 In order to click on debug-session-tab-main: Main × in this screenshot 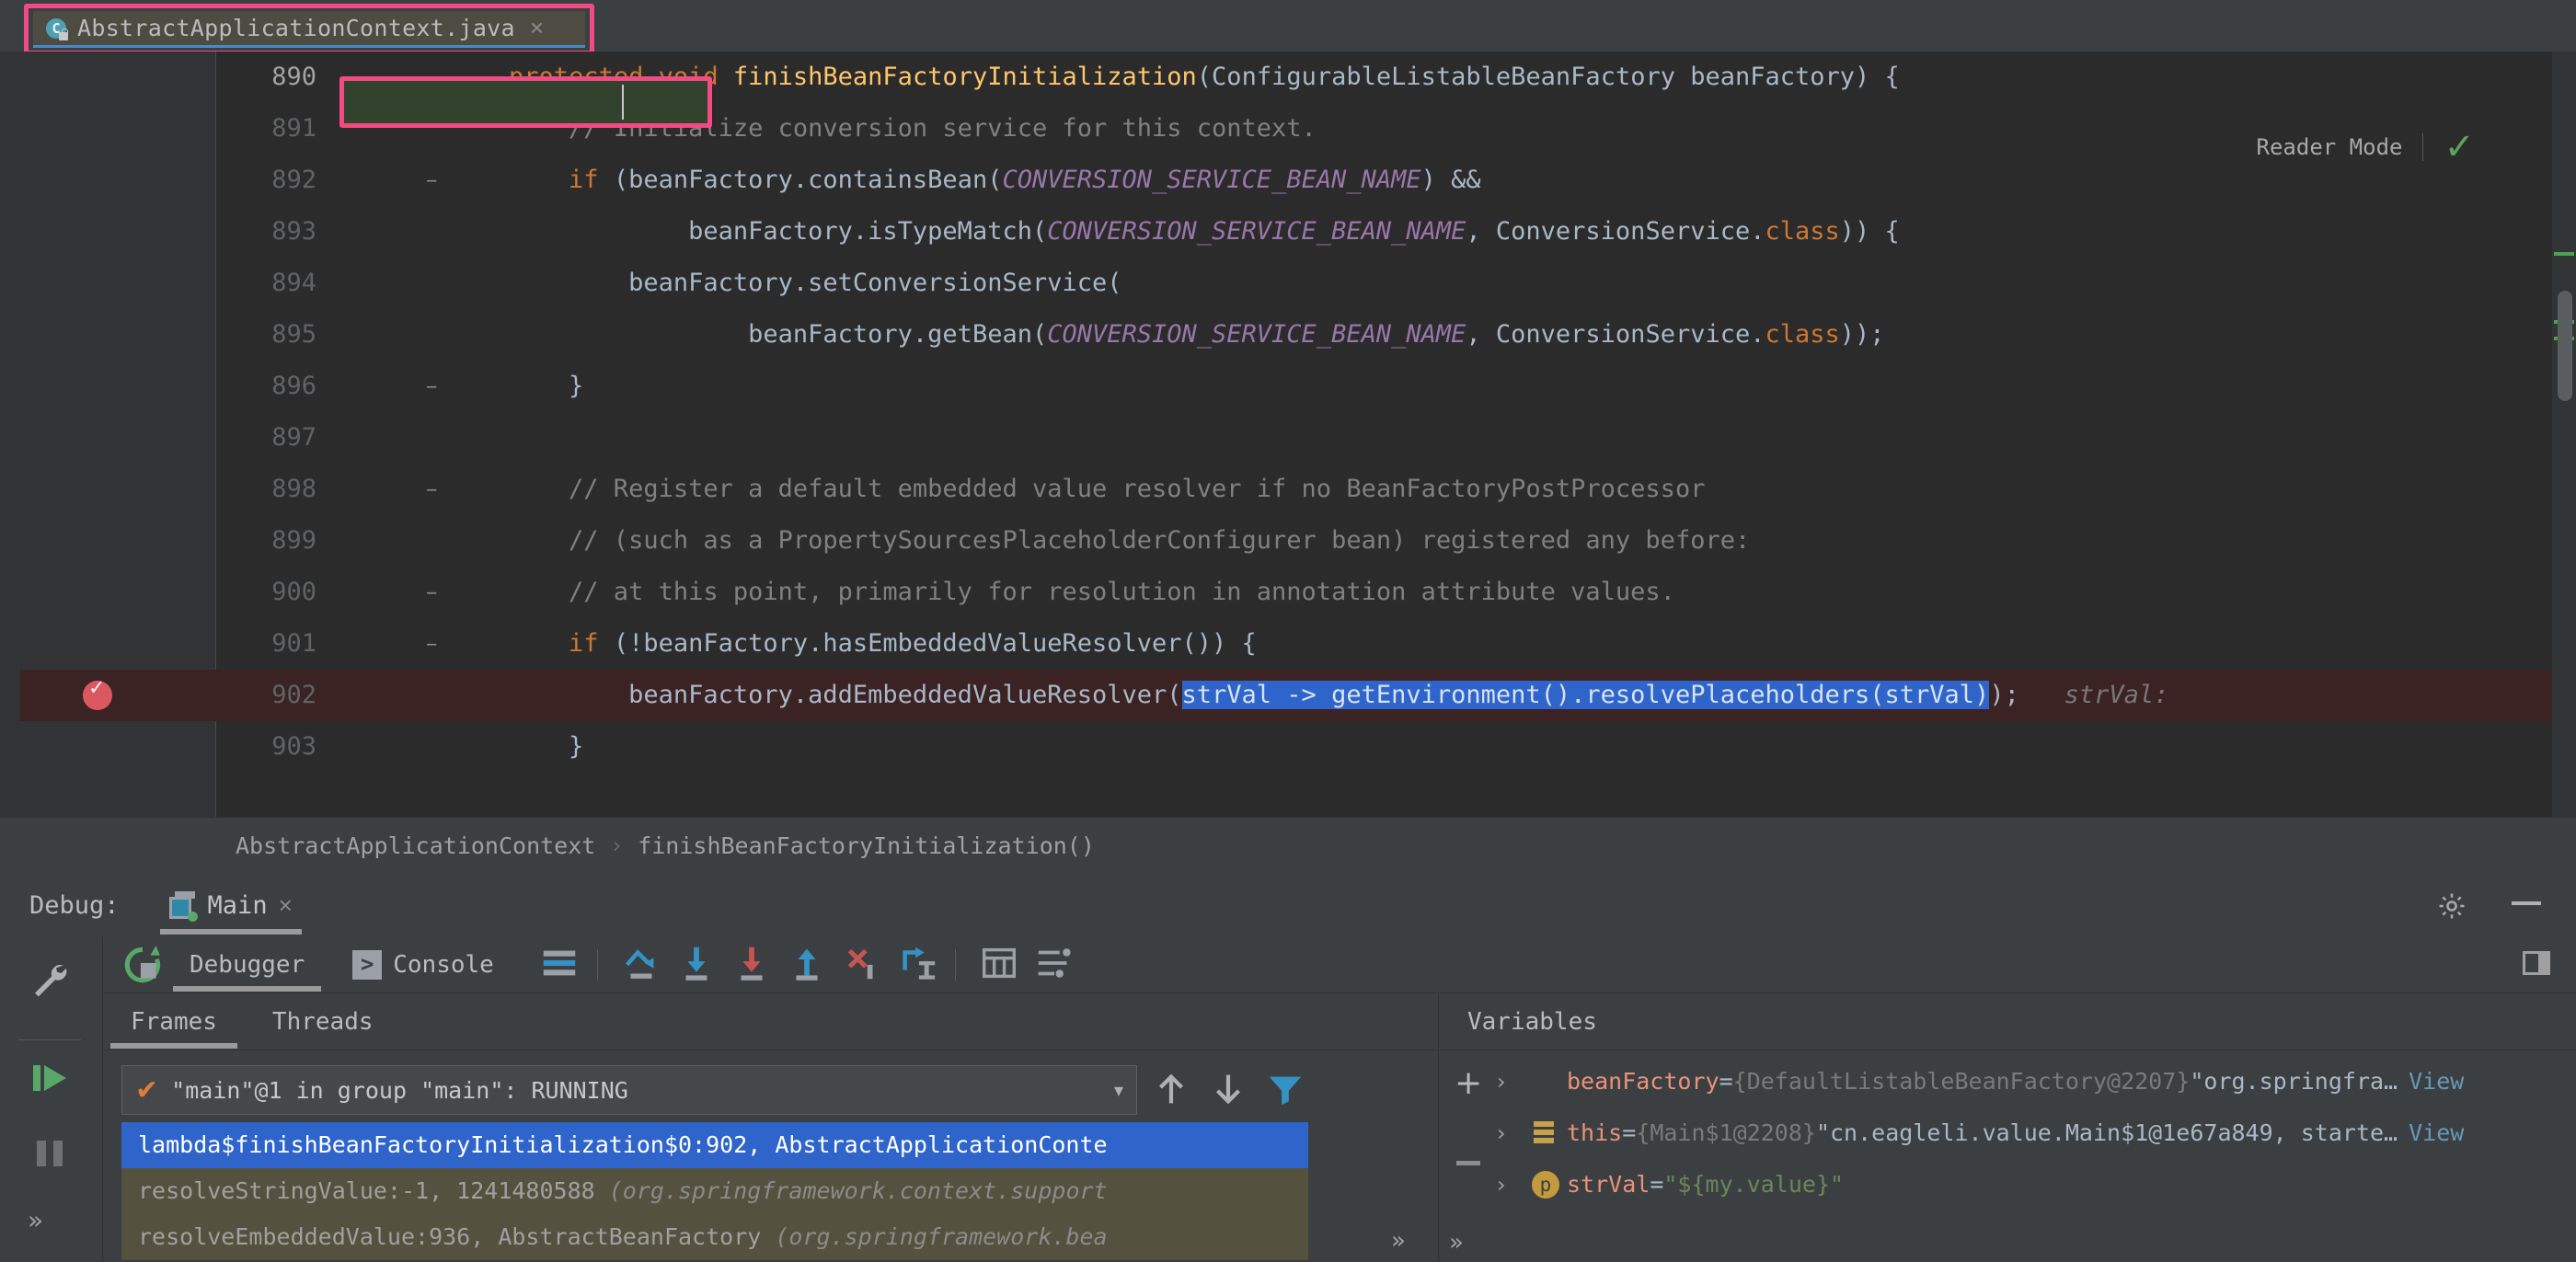, I will do `click(230, 905)`.